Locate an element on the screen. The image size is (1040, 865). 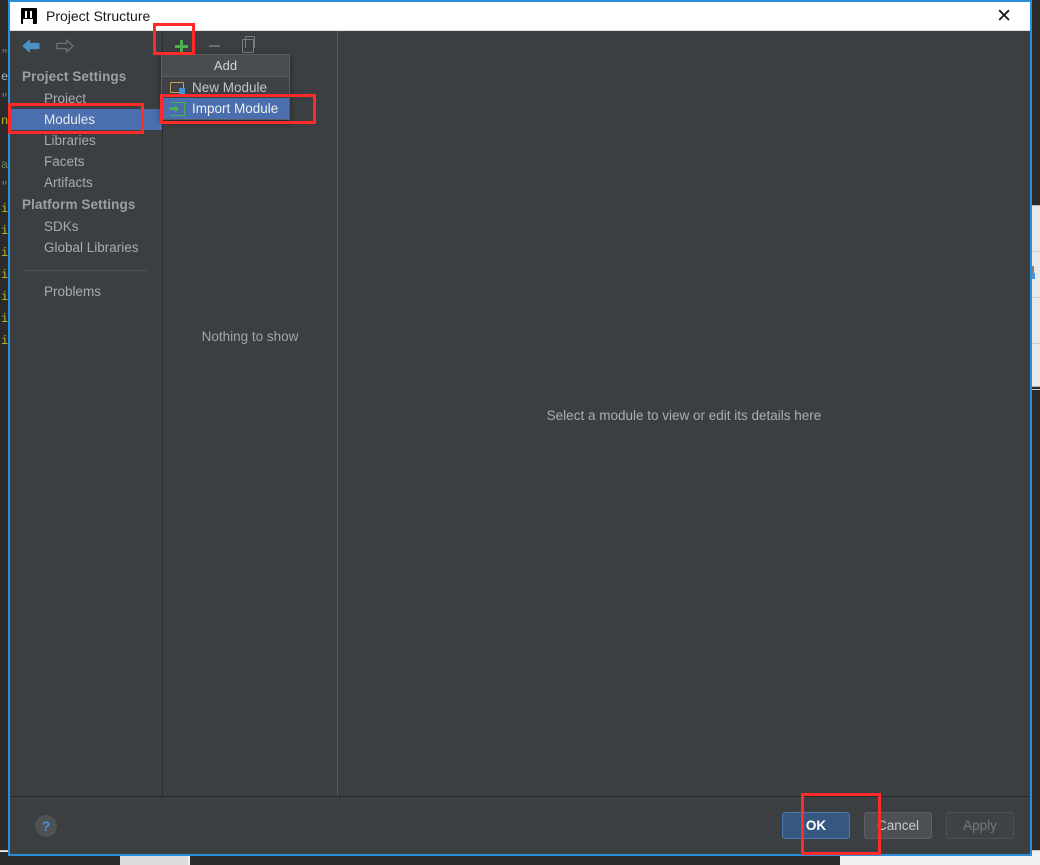
sidebar-item-global-libraries: Global Libraries is located at coordinates (86, 247).